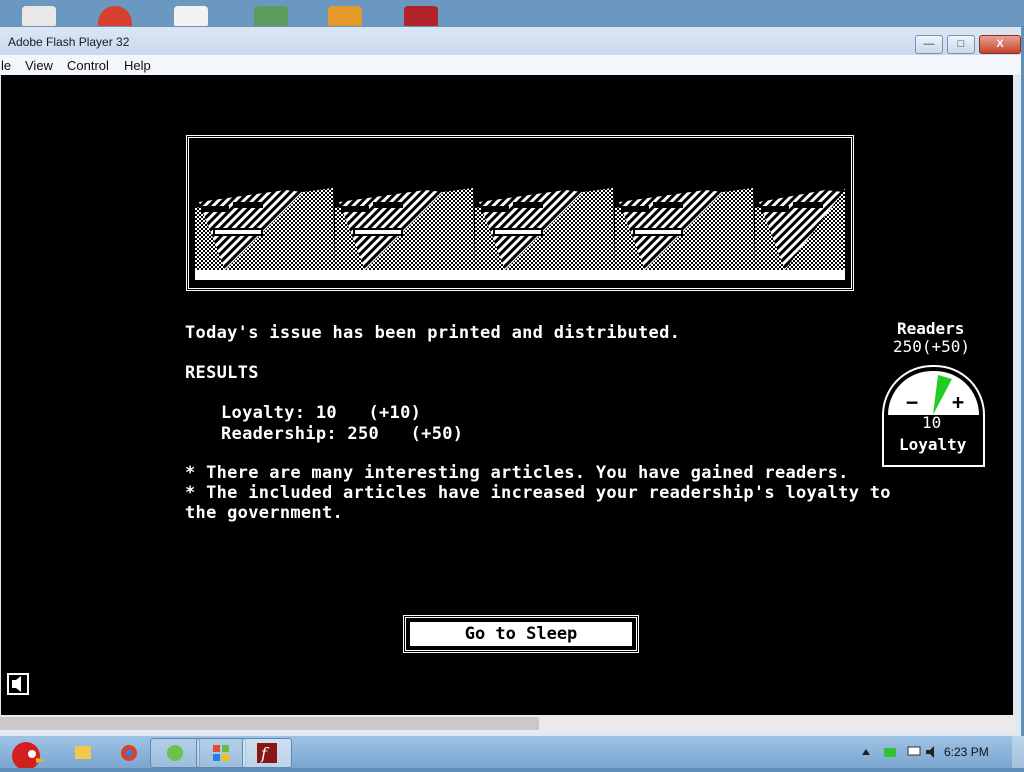  Describe the element at coordinates (966, 752) in the screenshot. I see `taskbar-clock: 6:23 PM` at that location.